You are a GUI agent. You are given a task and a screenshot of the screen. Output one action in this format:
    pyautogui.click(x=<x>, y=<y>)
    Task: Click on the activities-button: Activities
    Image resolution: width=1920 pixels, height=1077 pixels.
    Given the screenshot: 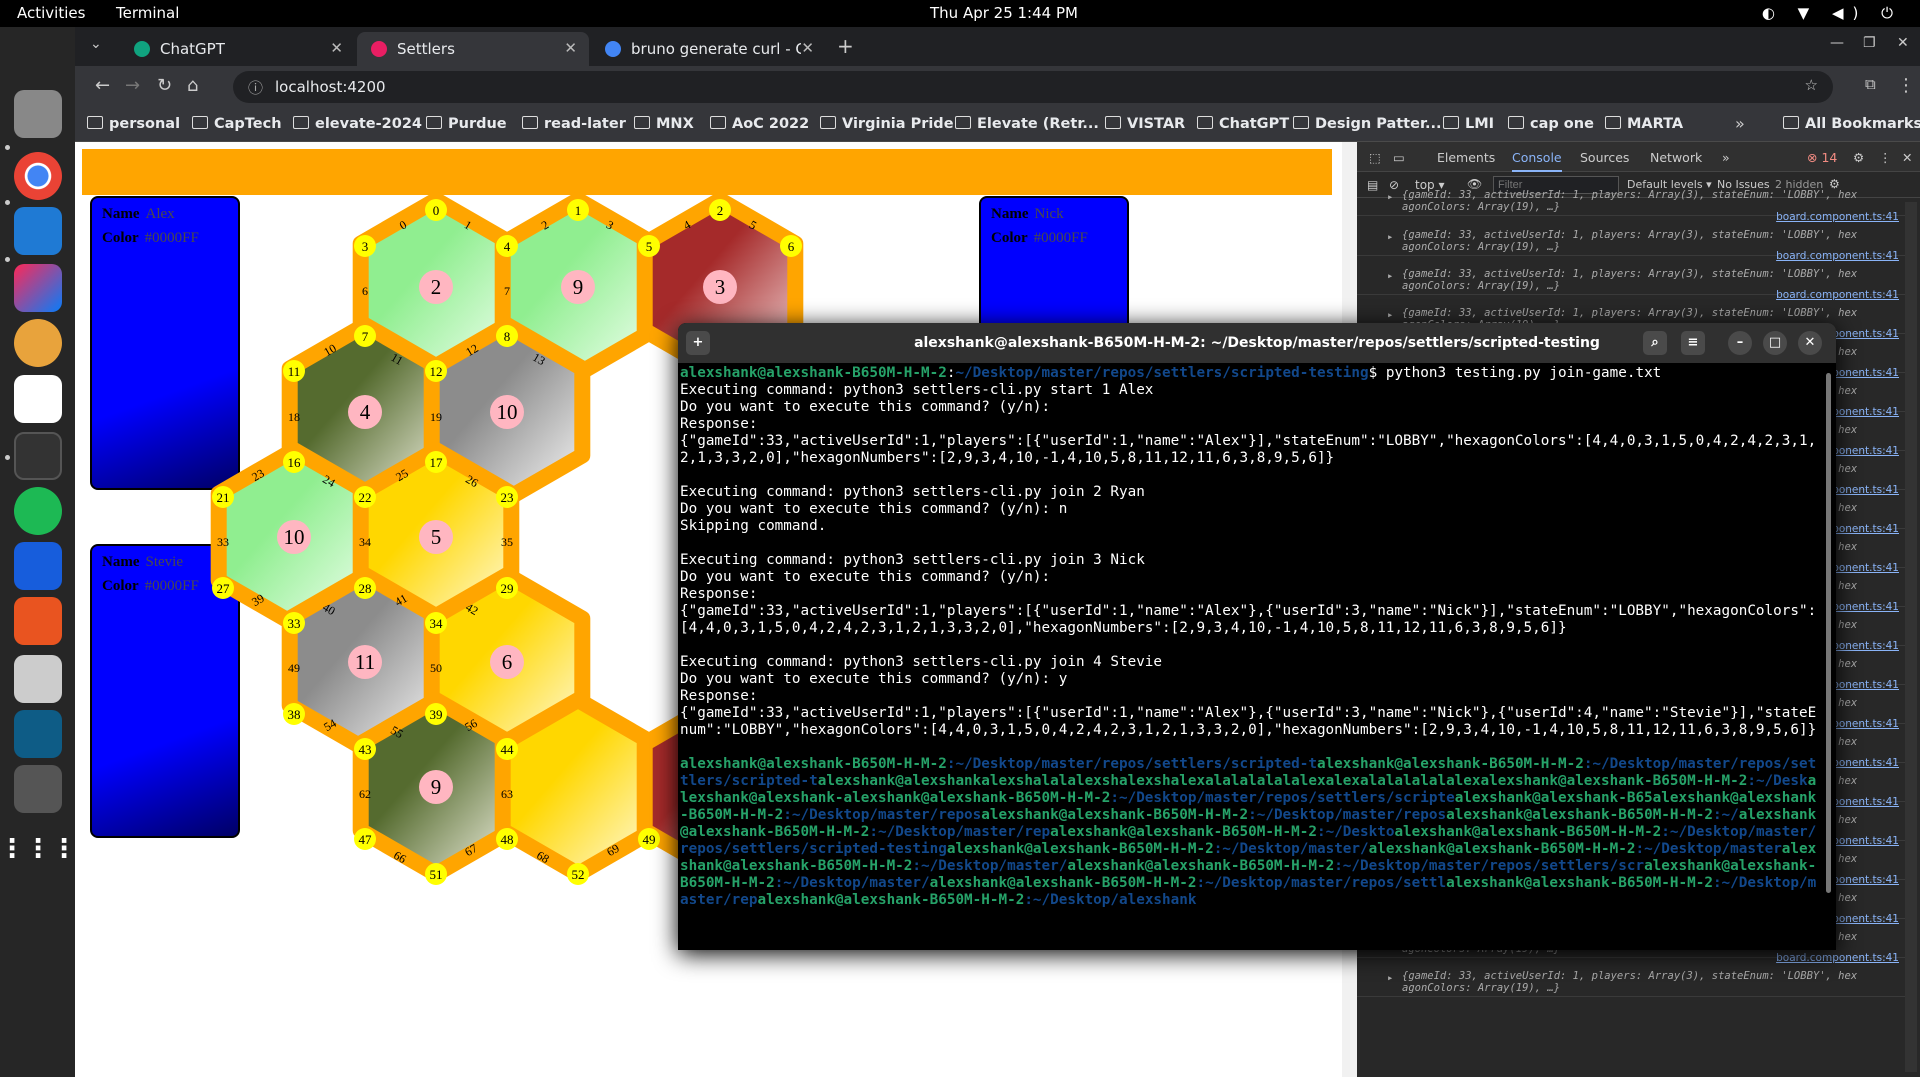 What is the action you would take?
    pyautogui.click(x=51, y=13)
    